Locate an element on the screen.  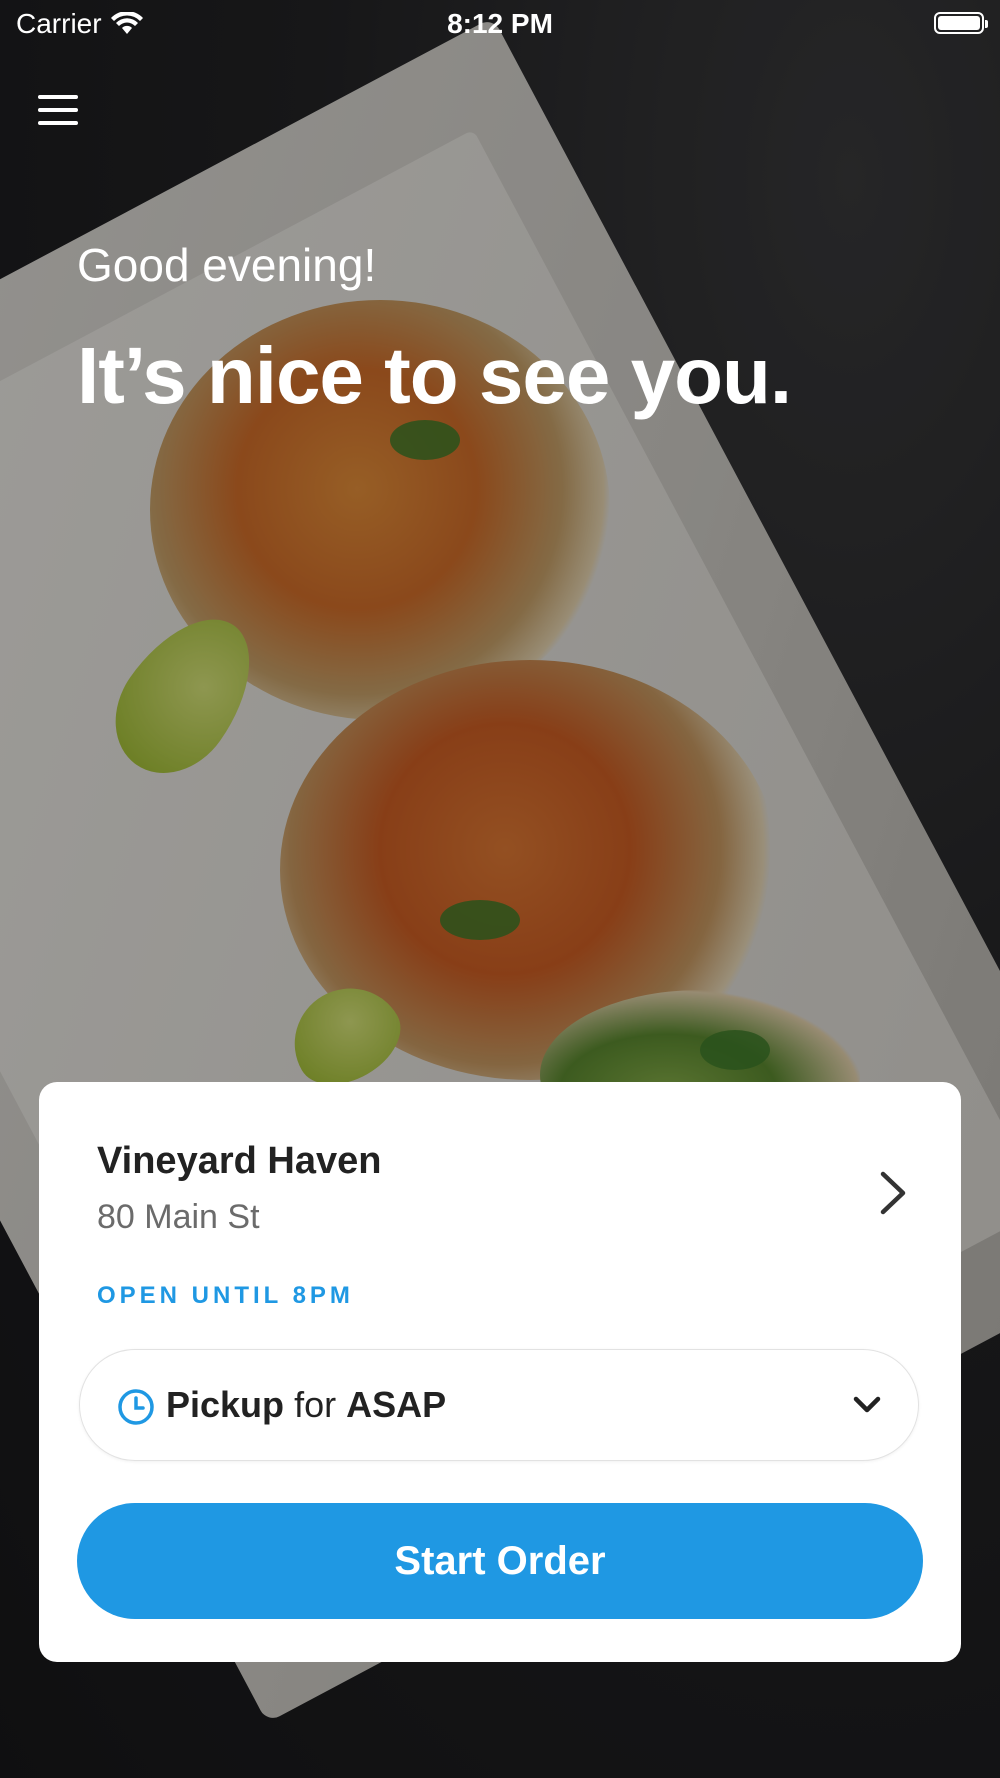
hamburger-menu-icon is located at coordinates (58, 113).